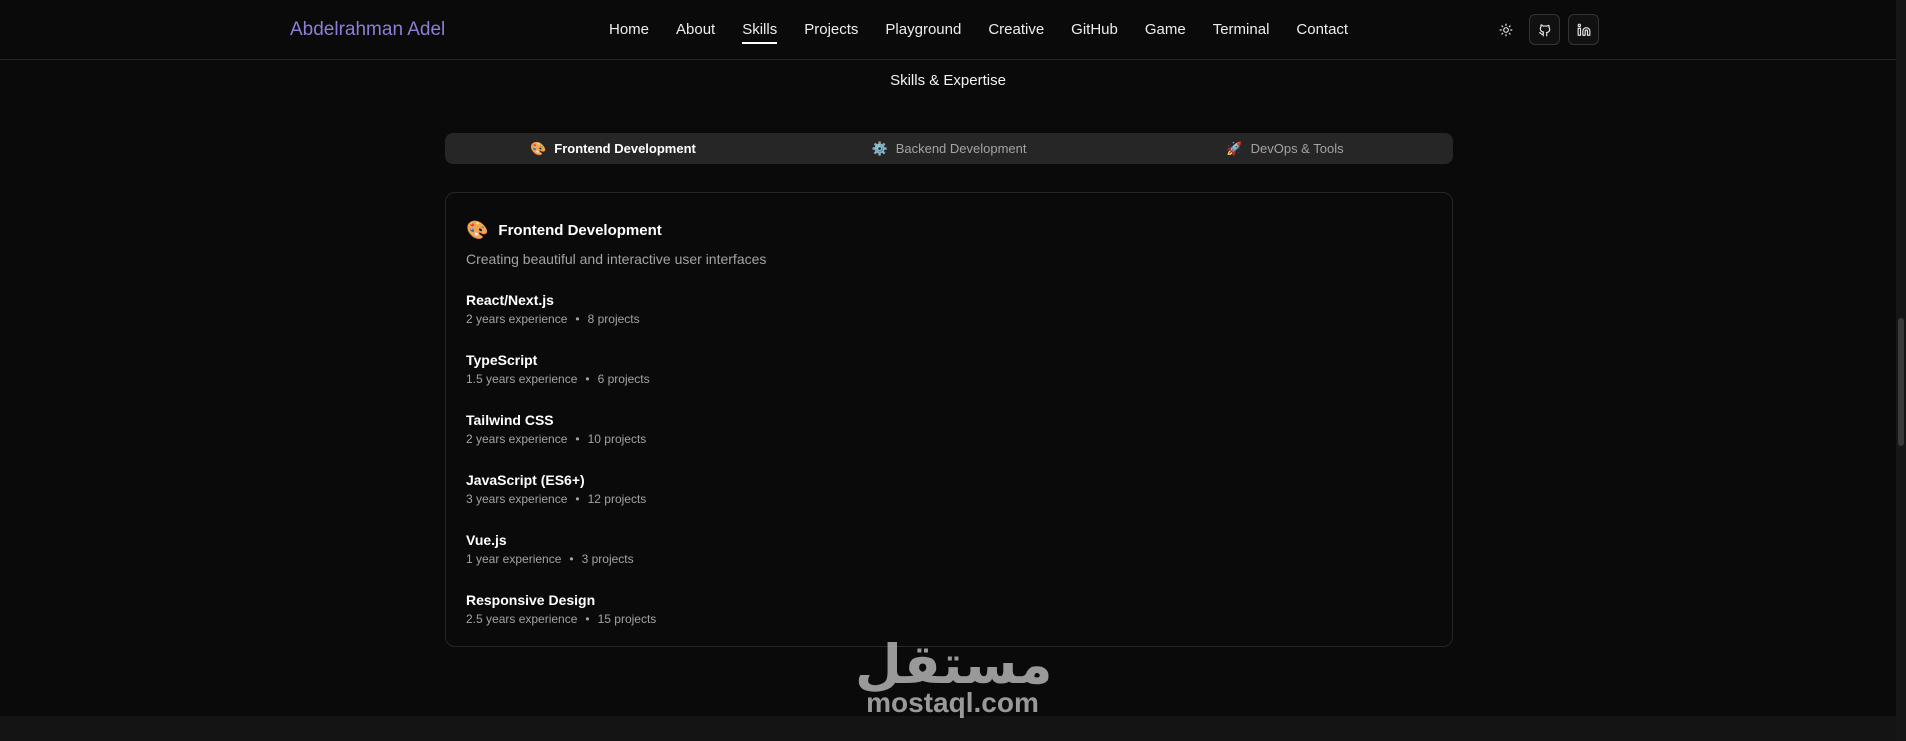 The image size is (1906, 741). I want to click on nav-link-home: Home, so click(629, 31).